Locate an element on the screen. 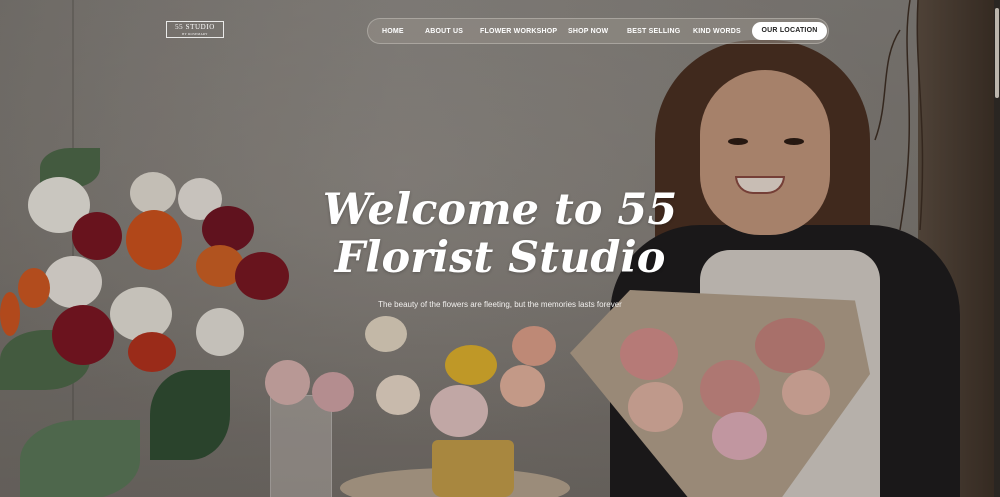  hero-title: Welcome to 55 Florist Studio is located at coordinates (500, 234).